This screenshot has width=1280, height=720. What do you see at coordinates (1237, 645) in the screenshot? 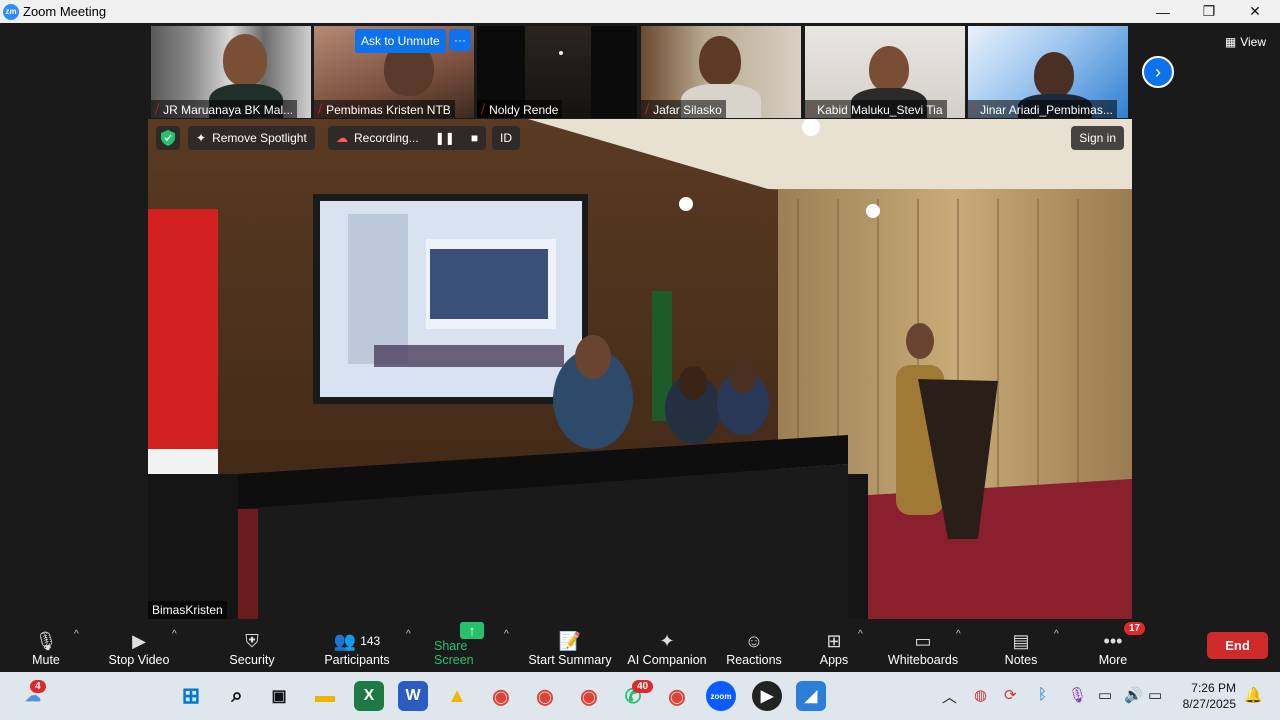
I see `end-meeting-button: End` at bounding box center [1237, 645].